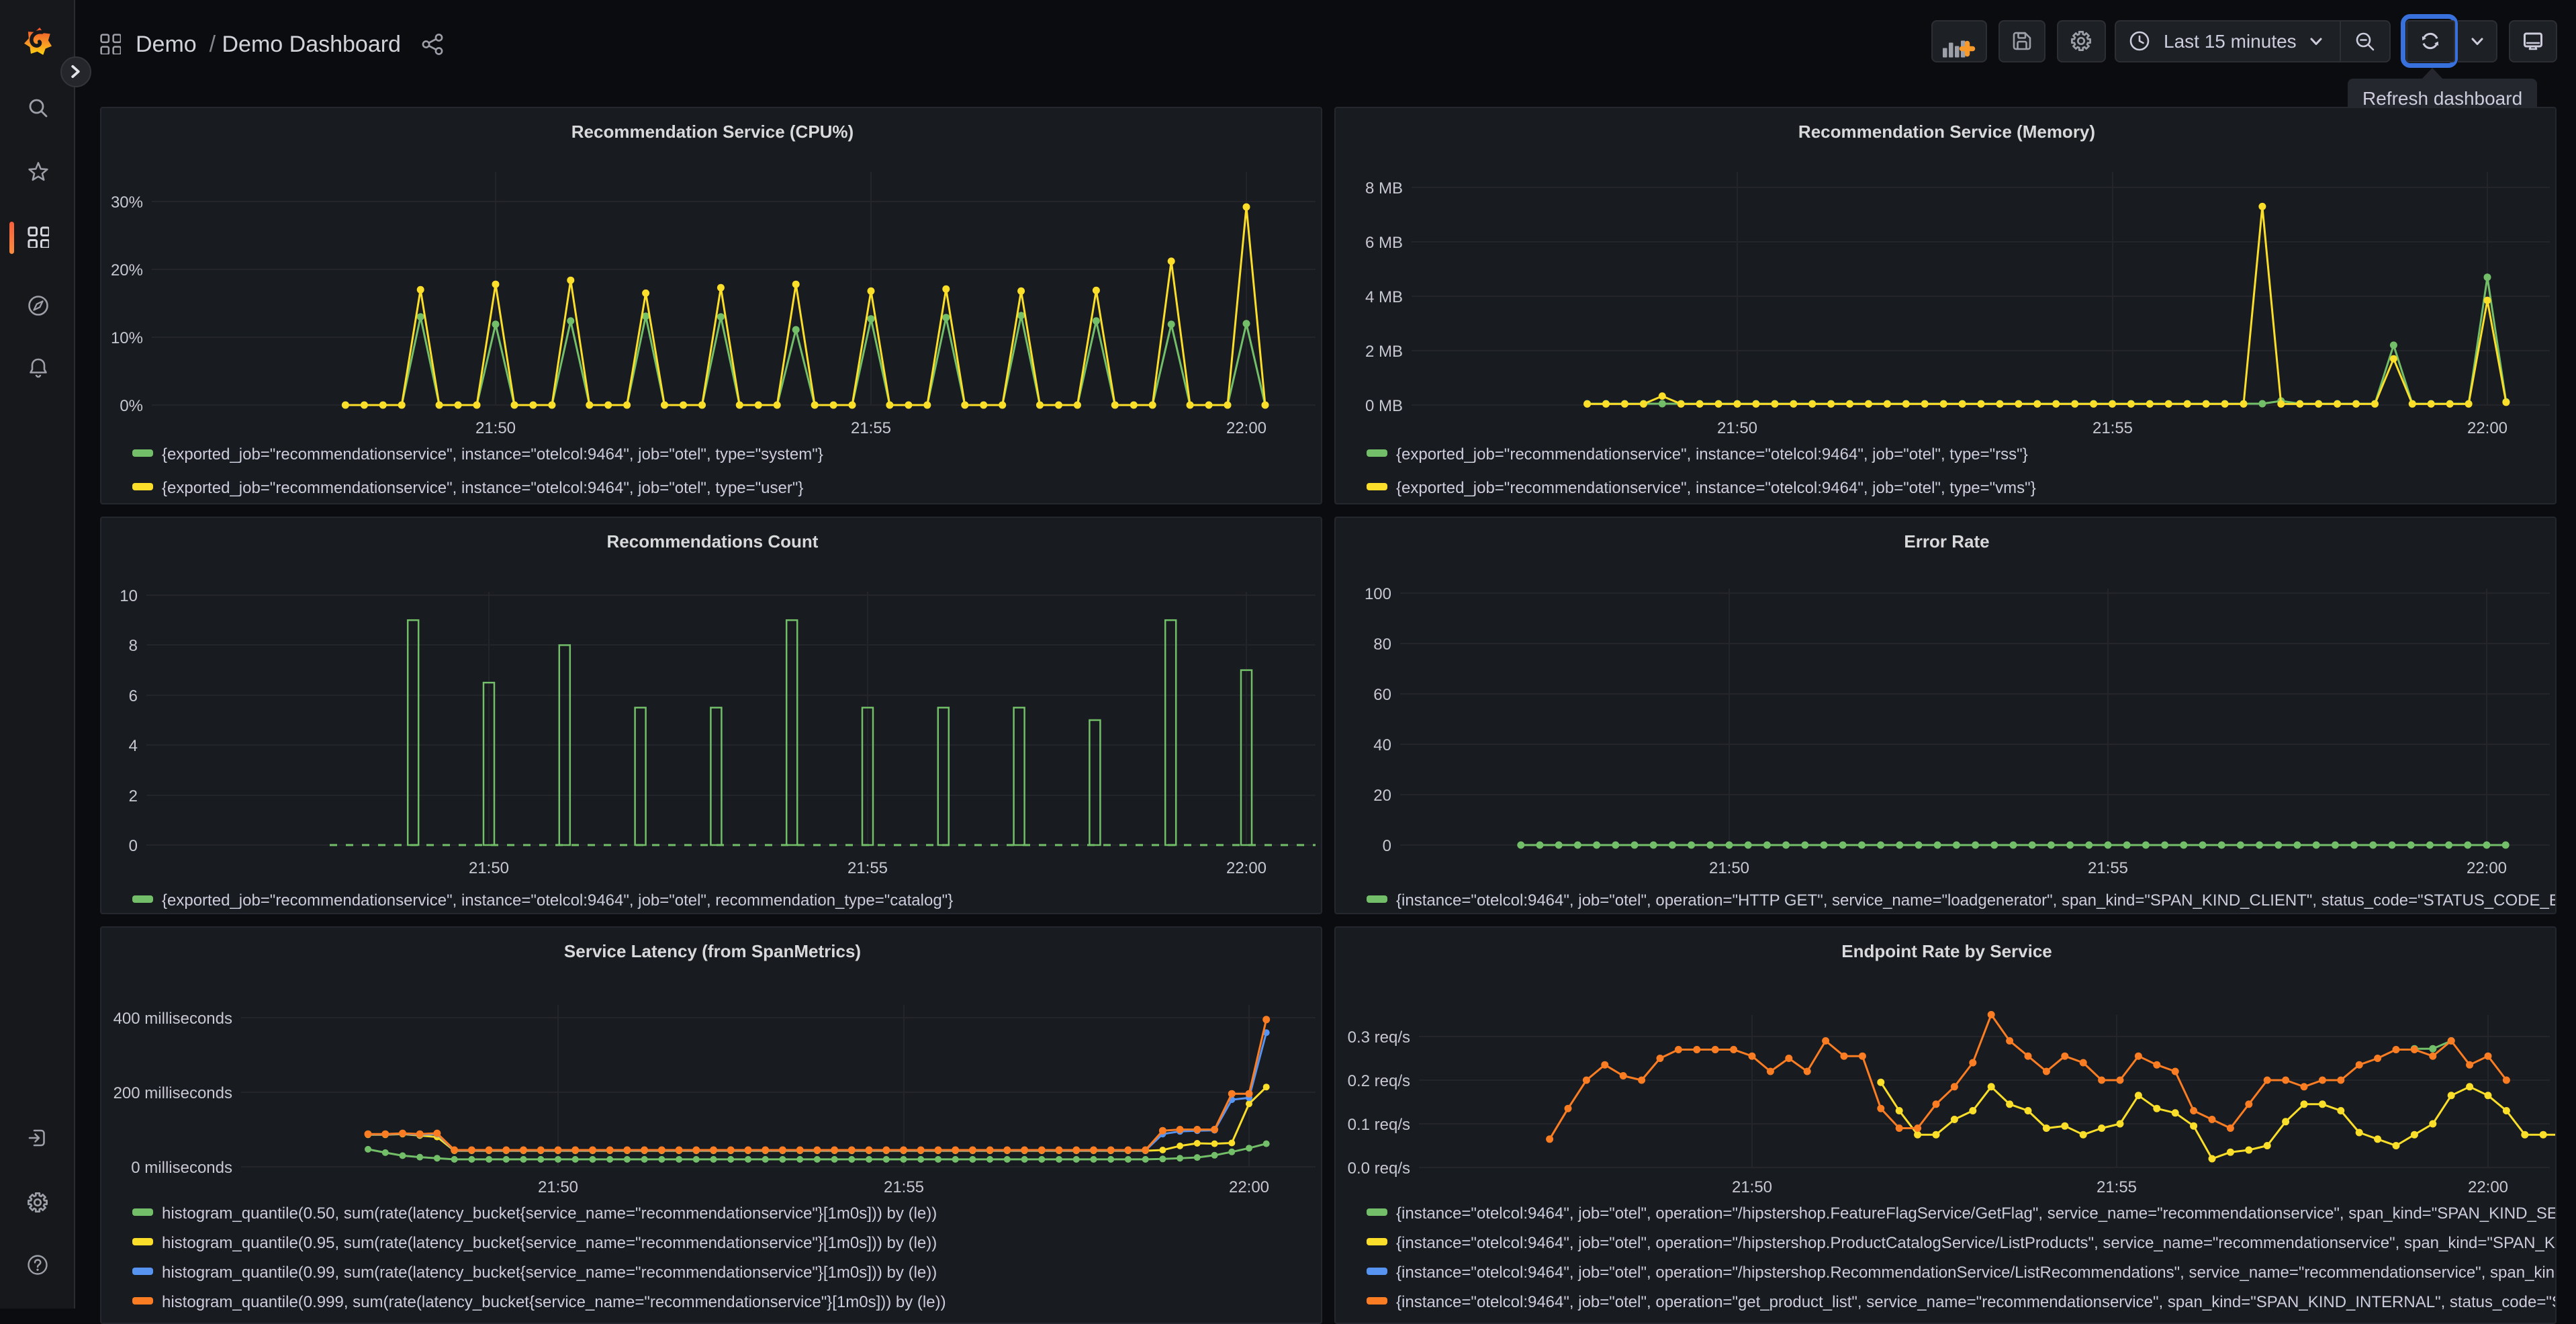 This screenshot has width=2576, height=1324. I want to click on svg-text: 6 MB, so click(1384, 243).